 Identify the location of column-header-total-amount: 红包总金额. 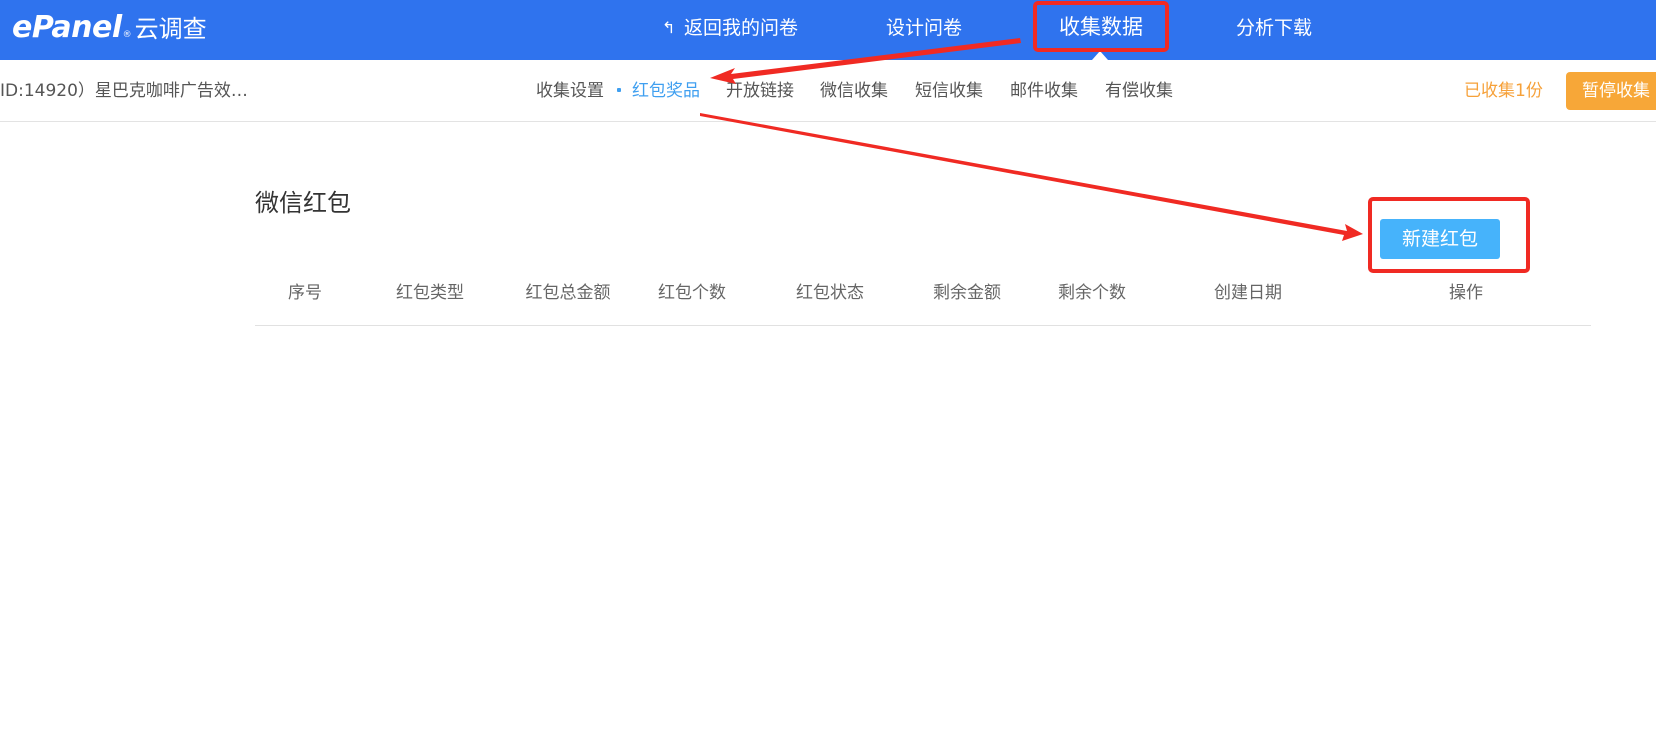
(568, 293).